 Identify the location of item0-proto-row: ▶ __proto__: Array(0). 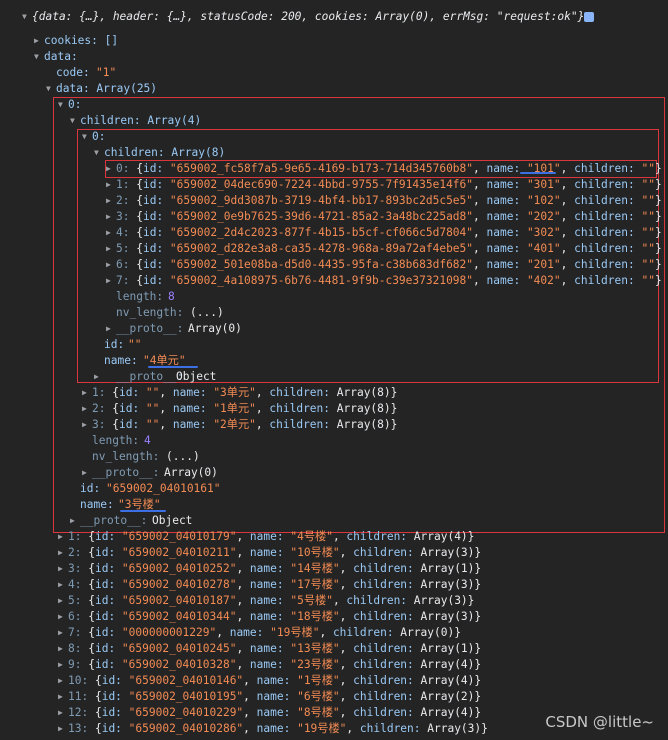
(334, 473).